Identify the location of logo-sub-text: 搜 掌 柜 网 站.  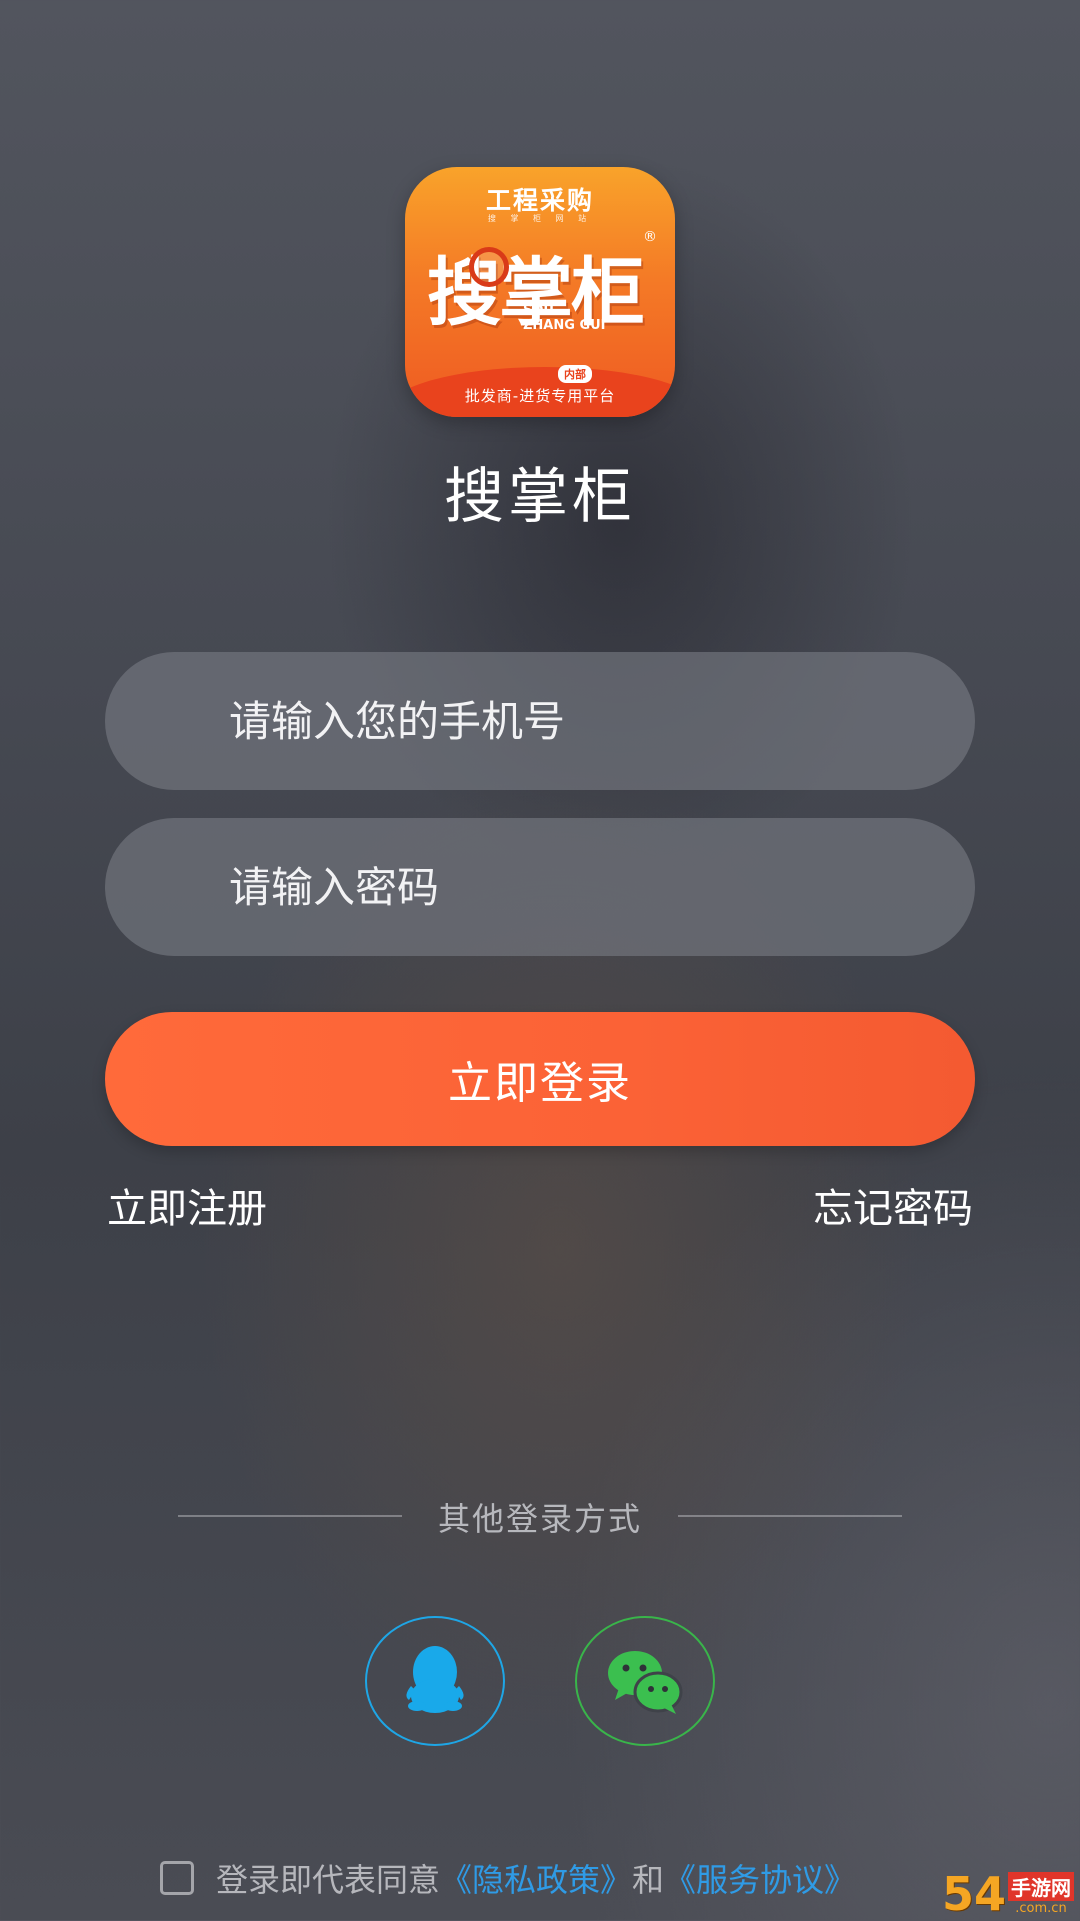
(540, 218).